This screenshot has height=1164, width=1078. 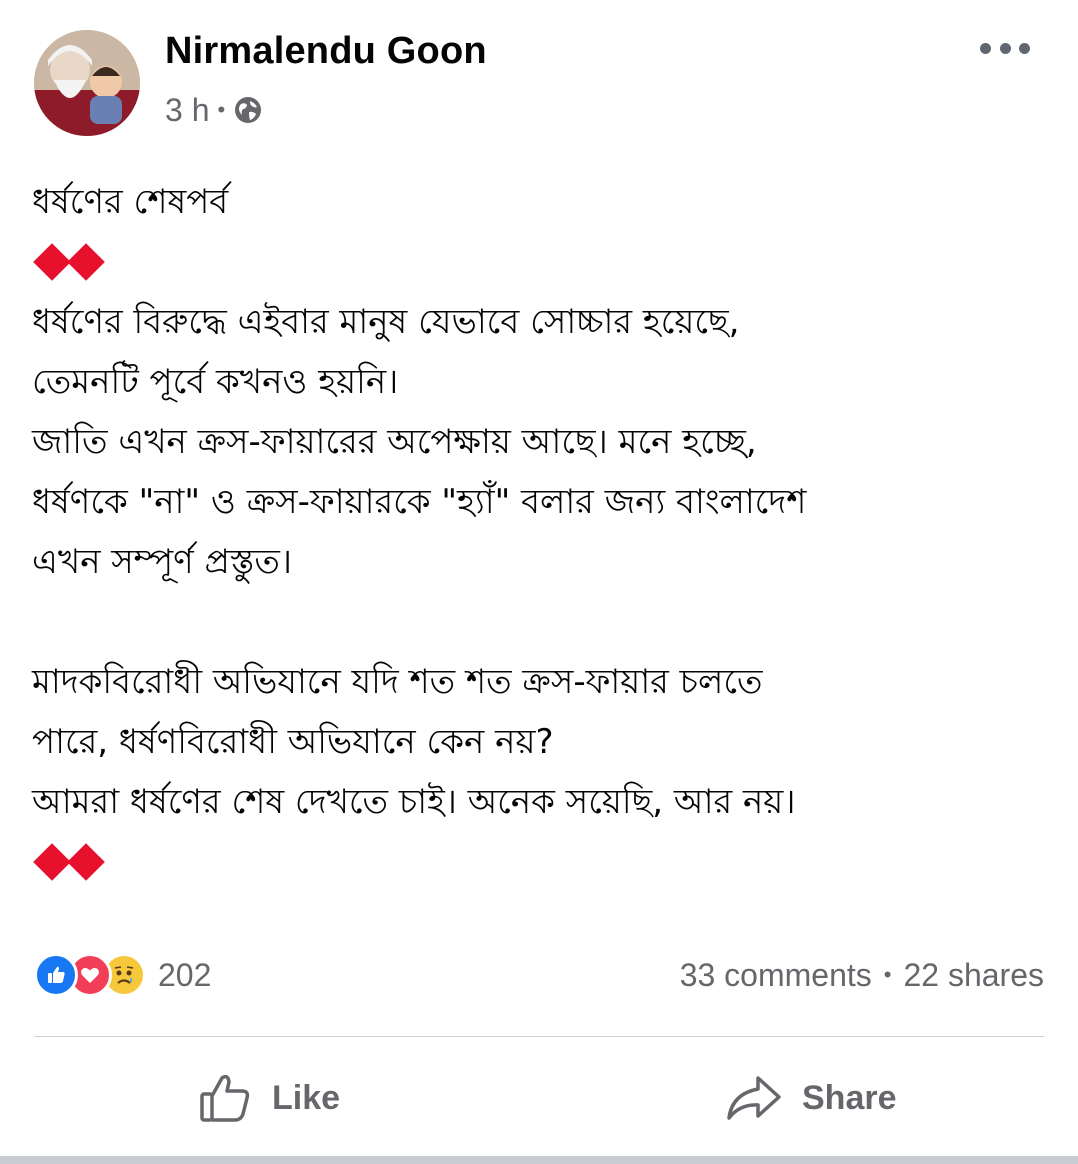 I want to click on post-time: 3 h, so click(x=187, y=110).